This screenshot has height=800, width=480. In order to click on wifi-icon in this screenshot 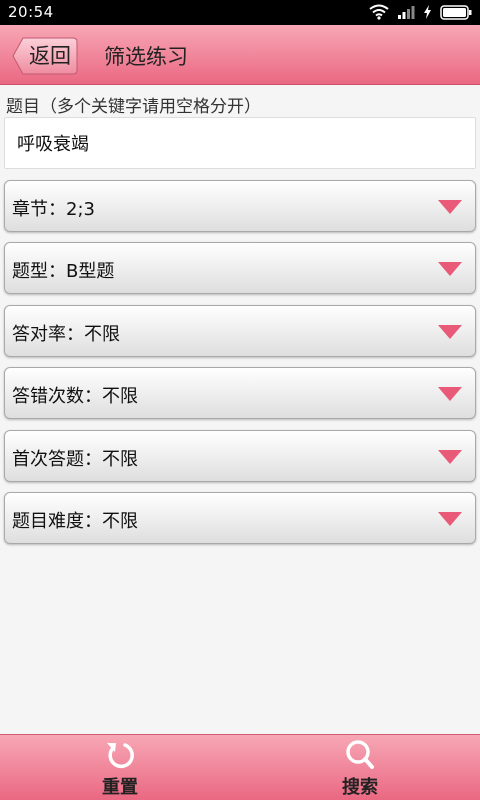, I will do `click(379, 12)`.